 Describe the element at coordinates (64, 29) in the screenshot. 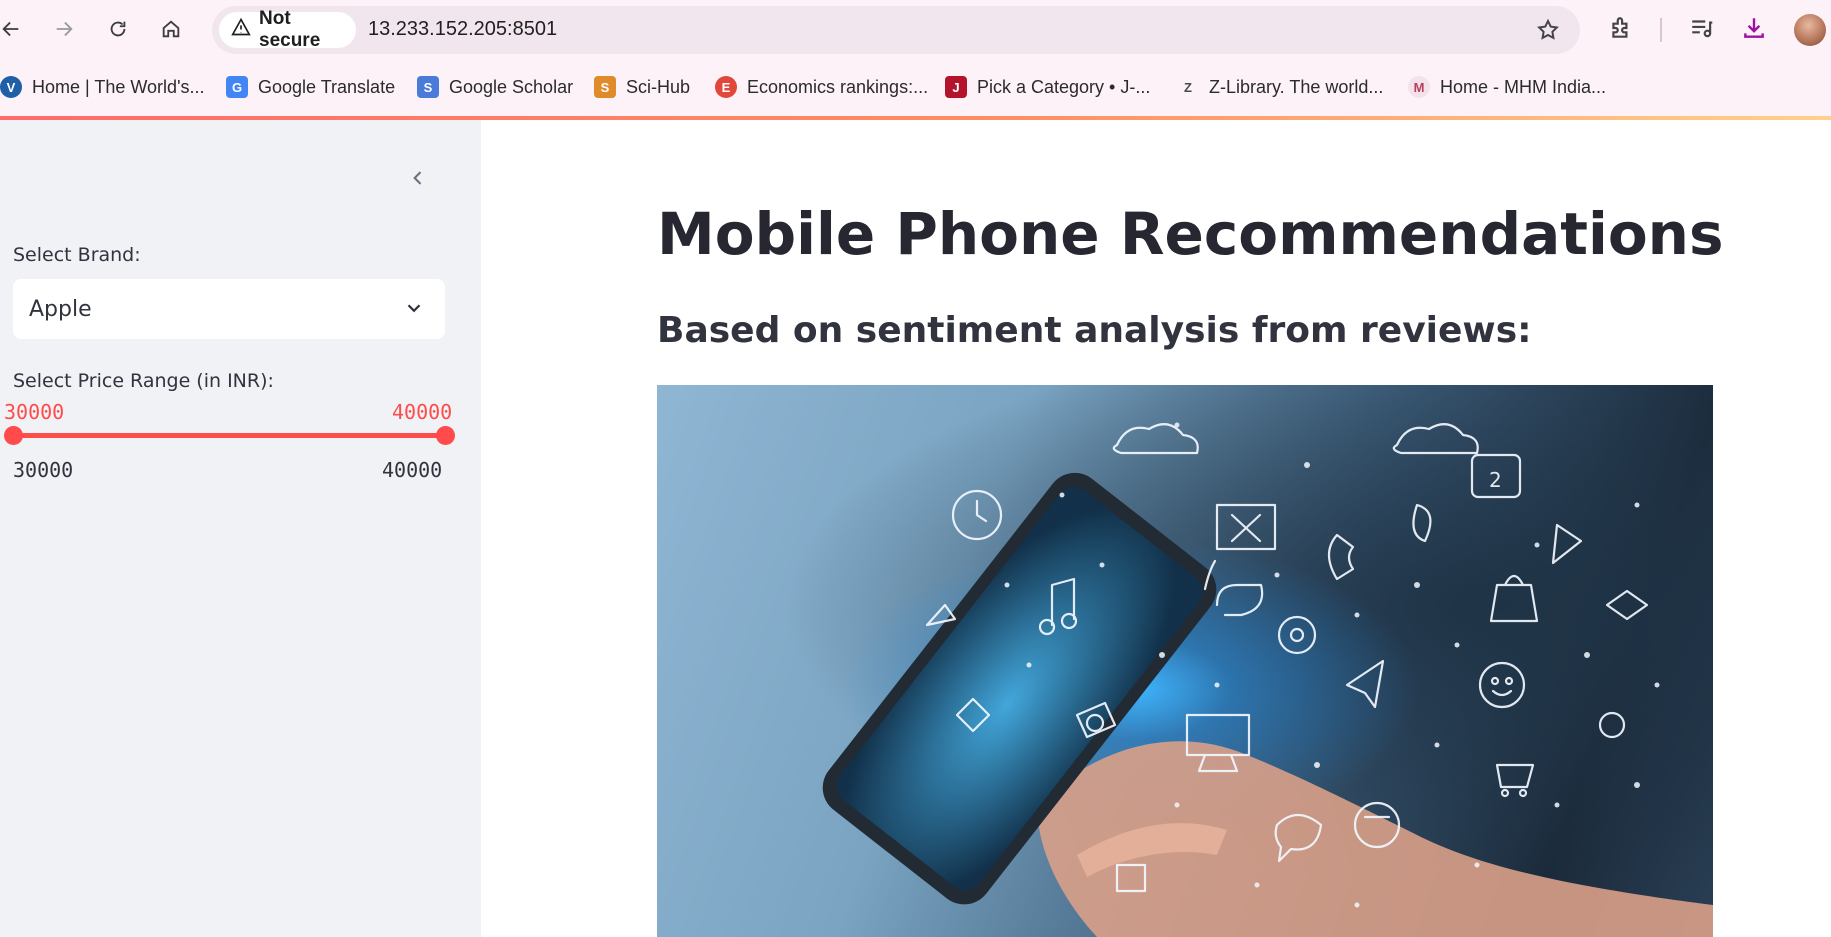

I see `forward-icon` at that location.